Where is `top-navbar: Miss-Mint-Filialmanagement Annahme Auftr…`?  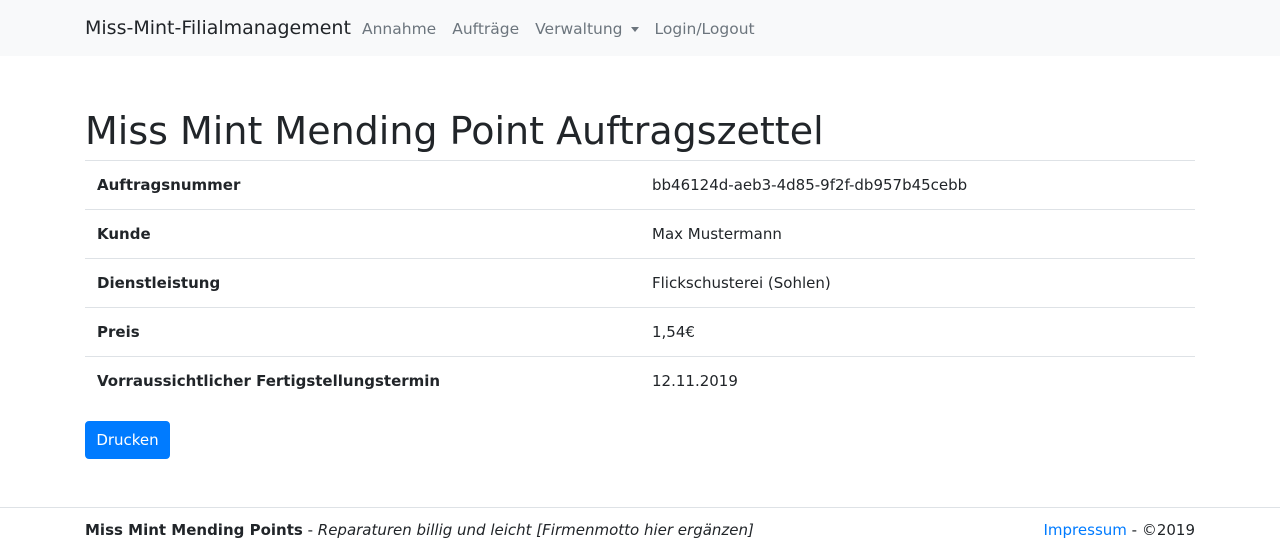
top-navbar: Miss-Mint-Filialmanagement Annahme Auftr… is located at coordinates (640, 28).